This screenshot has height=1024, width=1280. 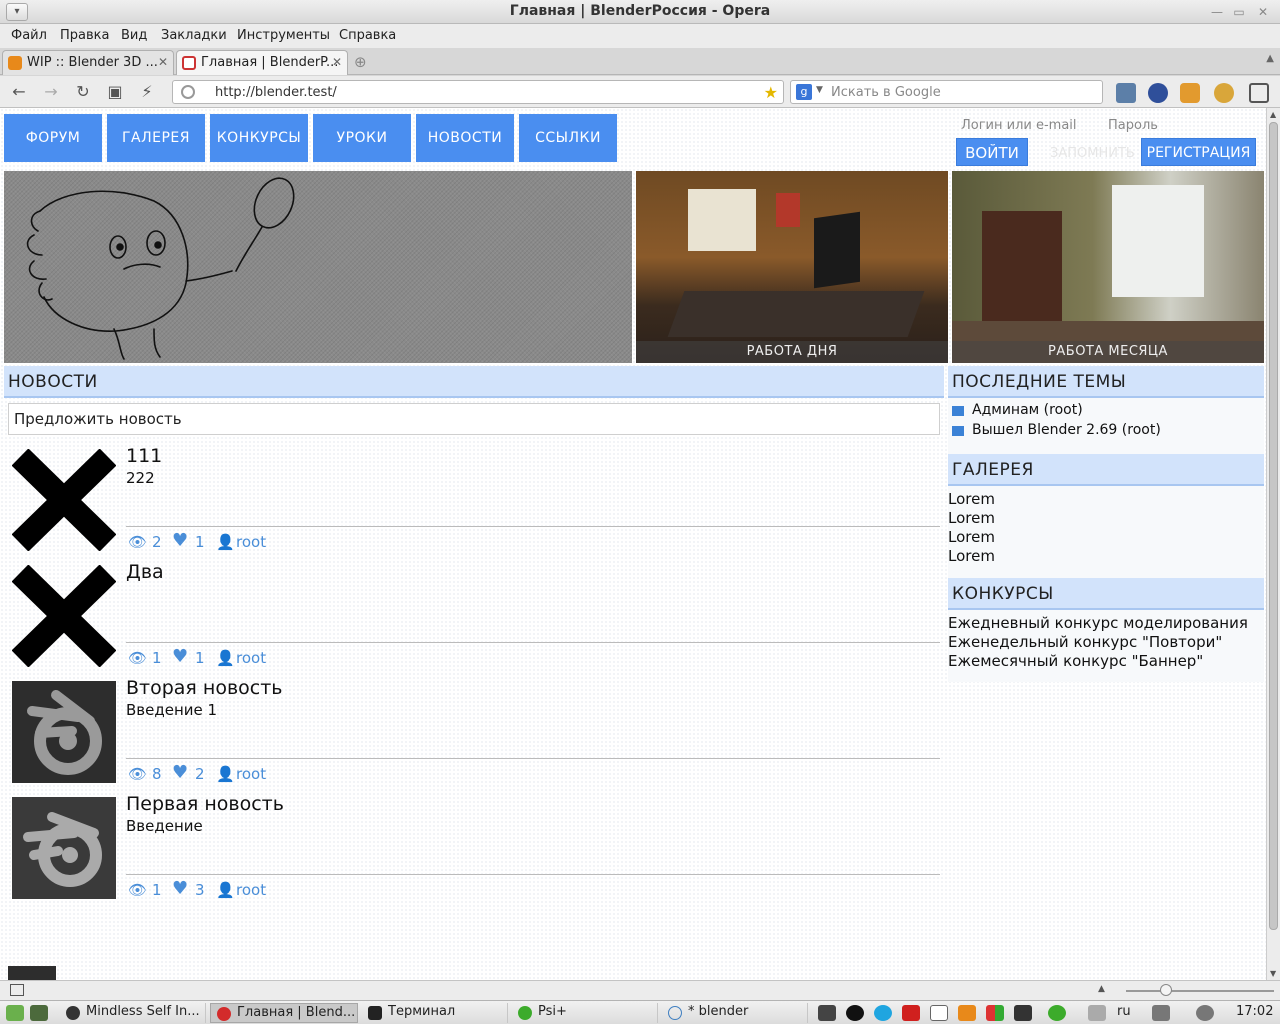 I want to click on wand-icon: ⚡, so click(x=147, y=92).